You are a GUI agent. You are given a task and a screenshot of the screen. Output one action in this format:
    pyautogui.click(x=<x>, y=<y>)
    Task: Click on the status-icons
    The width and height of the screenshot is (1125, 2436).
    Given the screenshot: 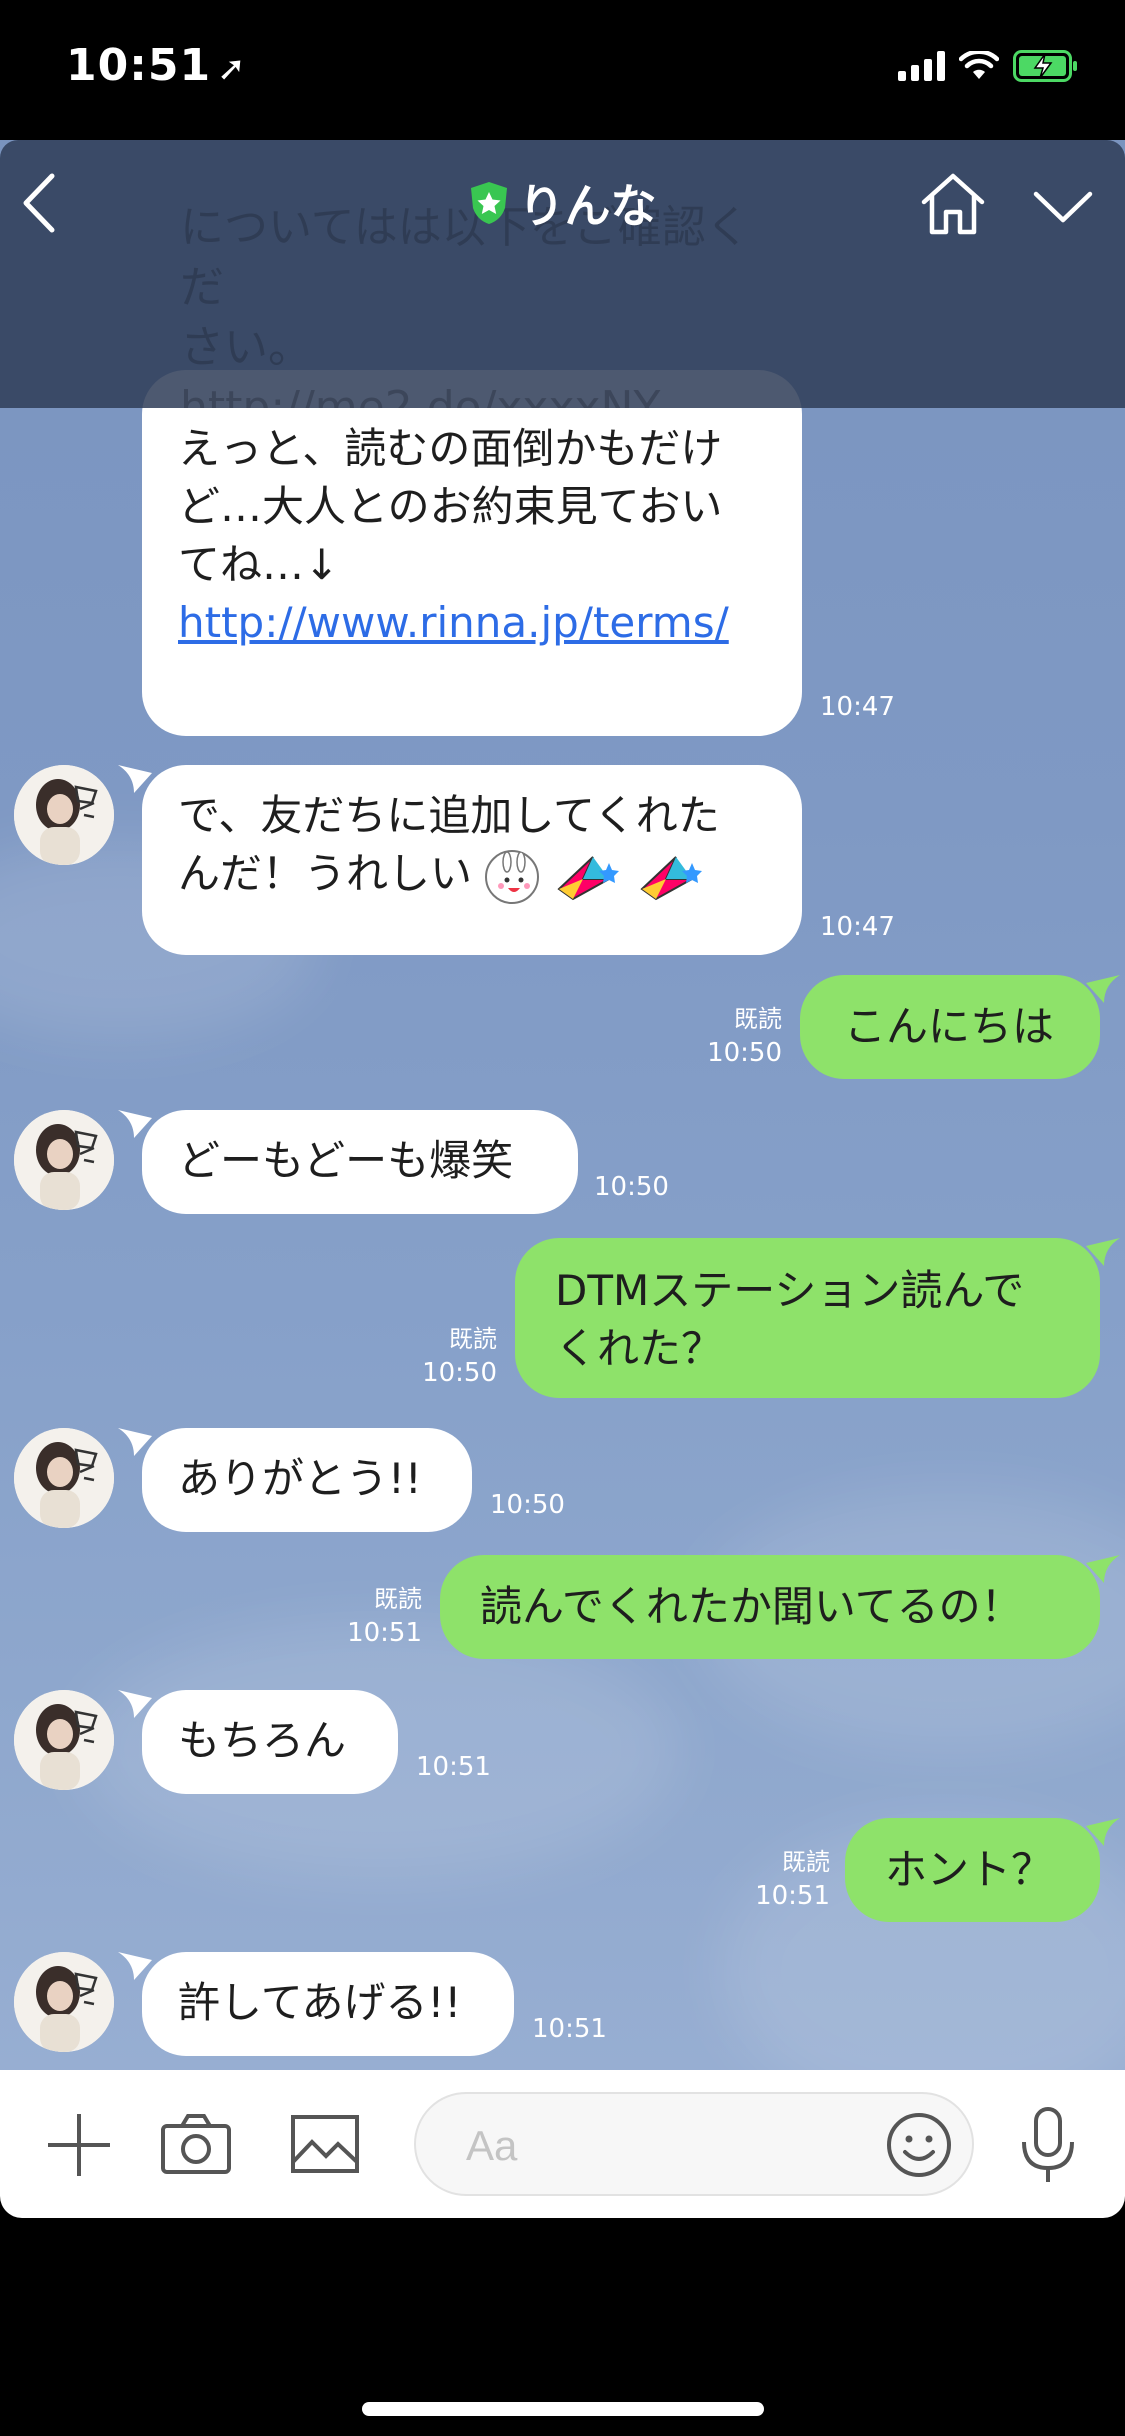 What is the action you would take?
    pyautogui.click(x=988, y=66)
    